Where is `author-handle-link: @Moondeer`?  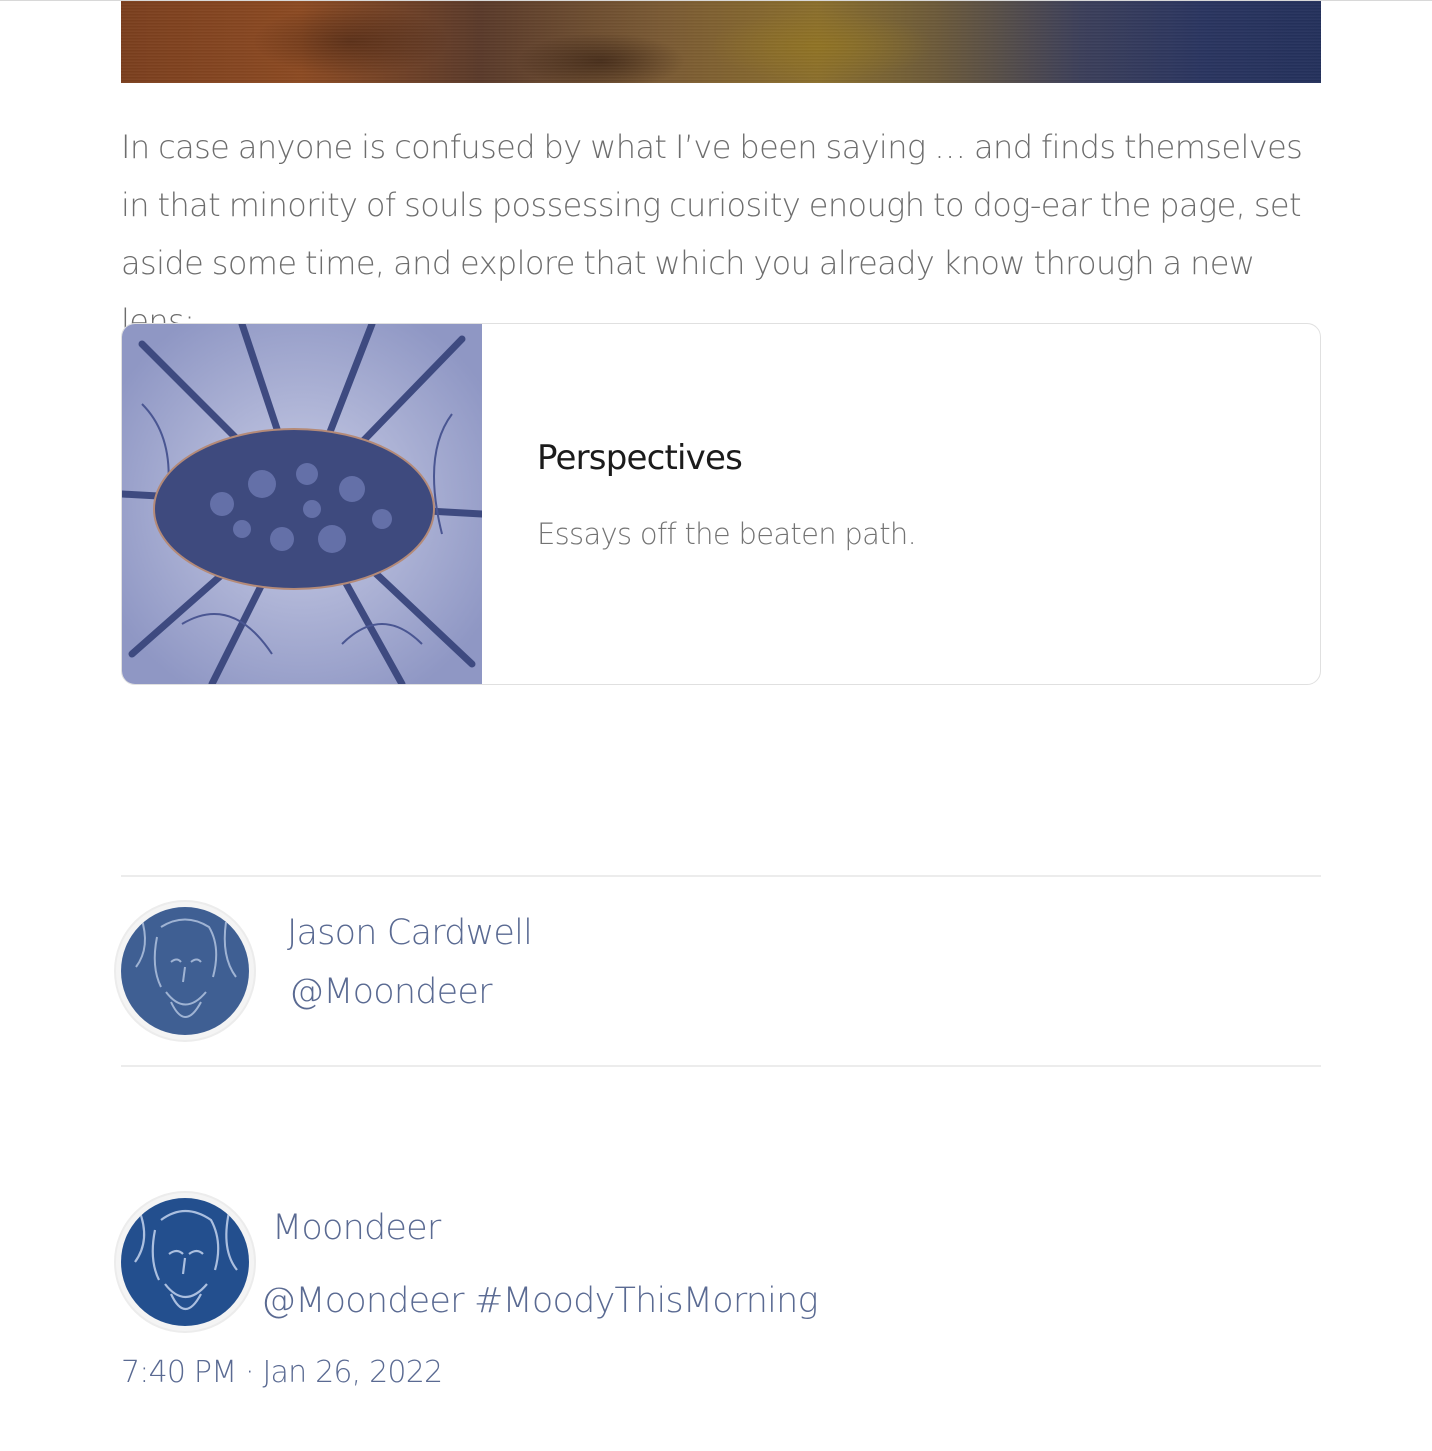
author-handle-link: @Moondeer is located at coordinates (390, 992).